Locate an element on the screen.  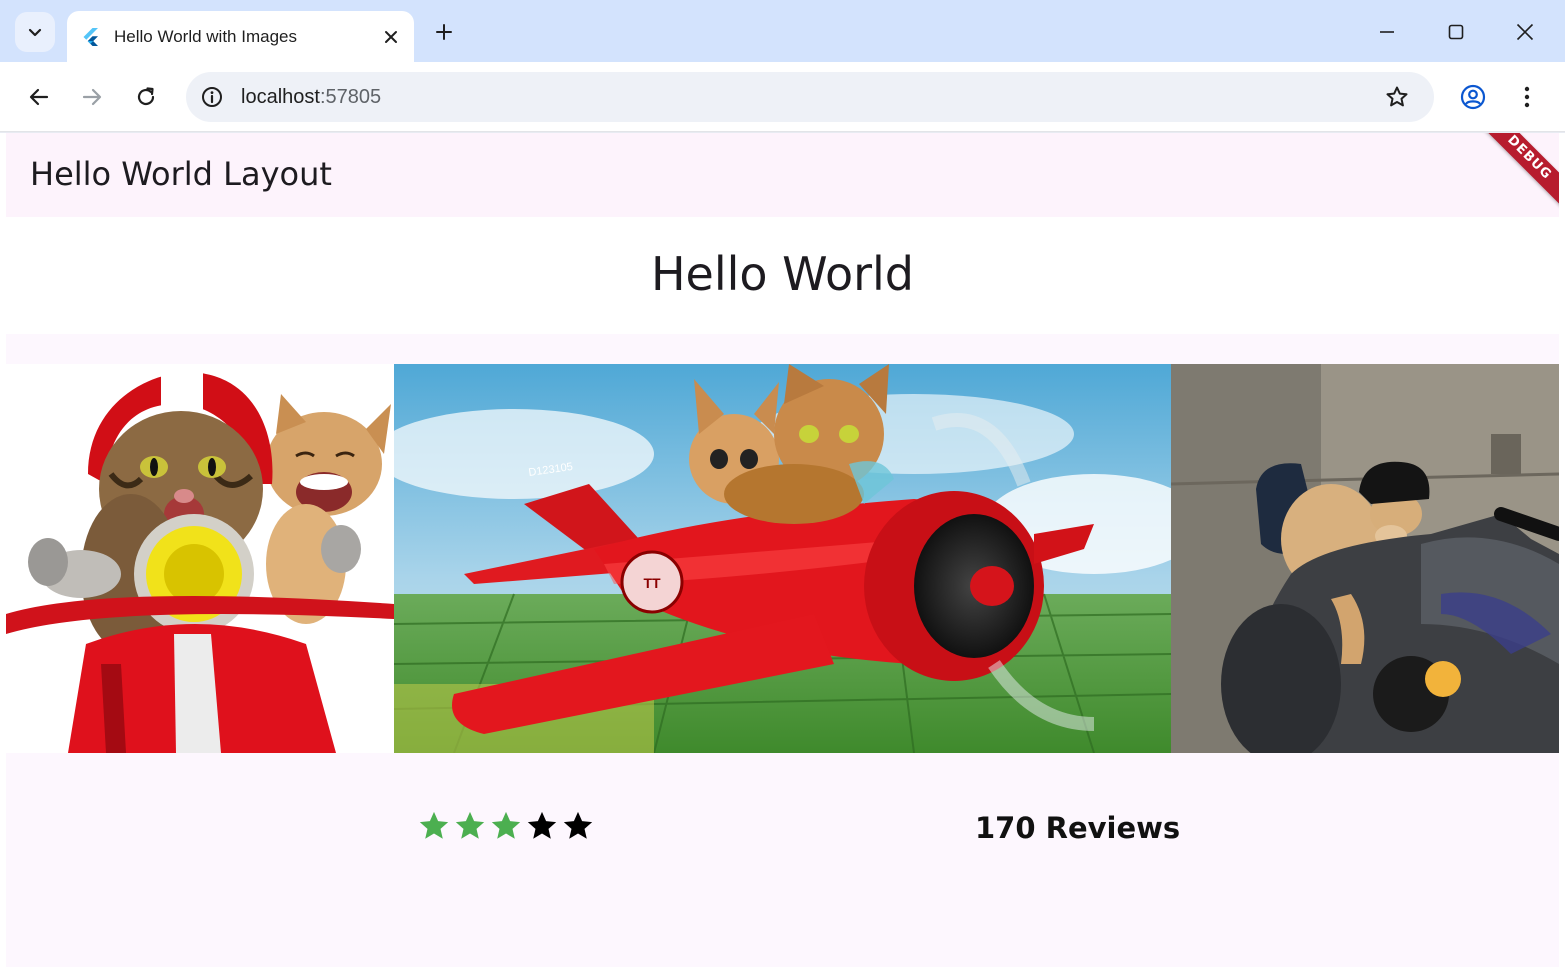
star-rating is located at coordinates (506, 826).